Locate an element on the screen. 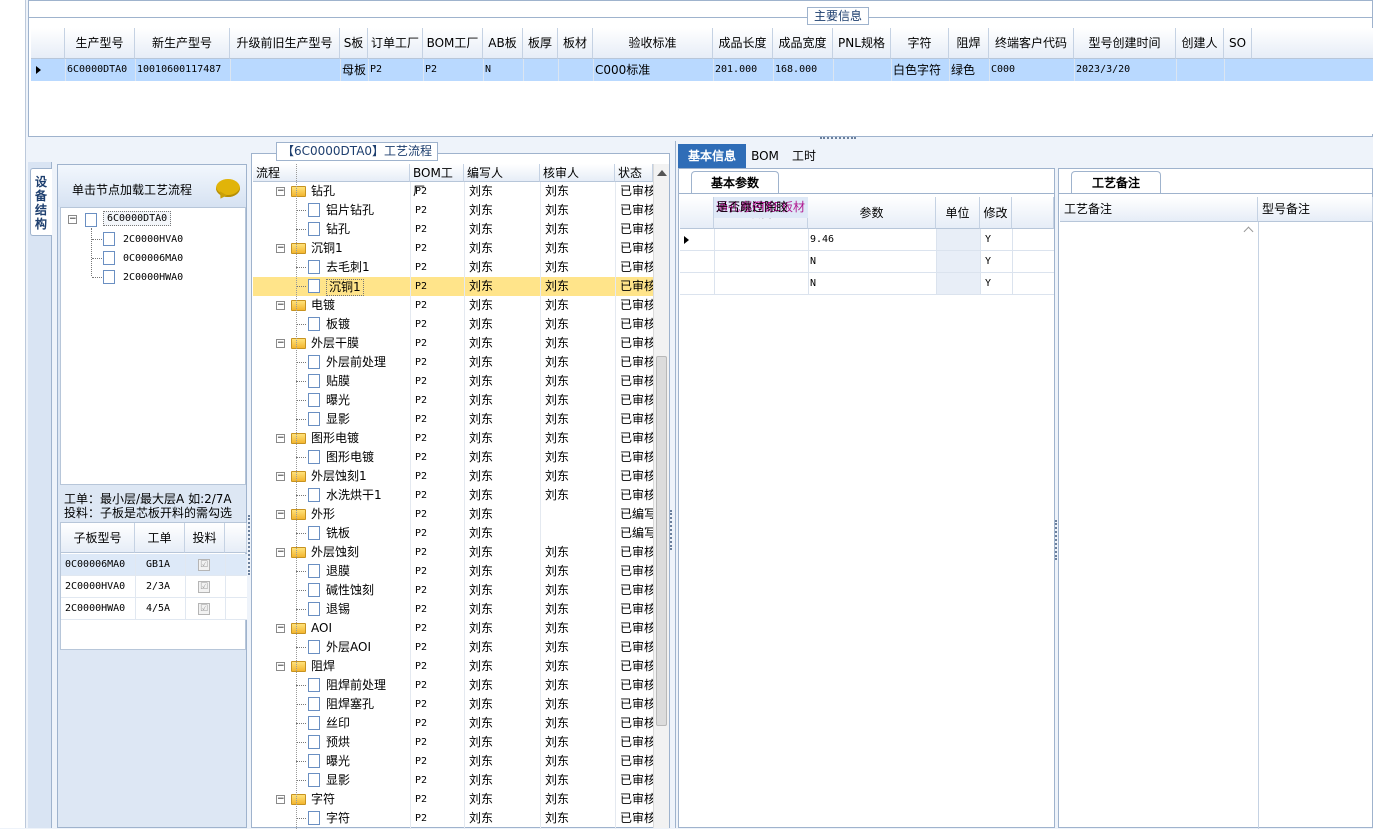  process-scrollbar is located at coordinates (661, 496).